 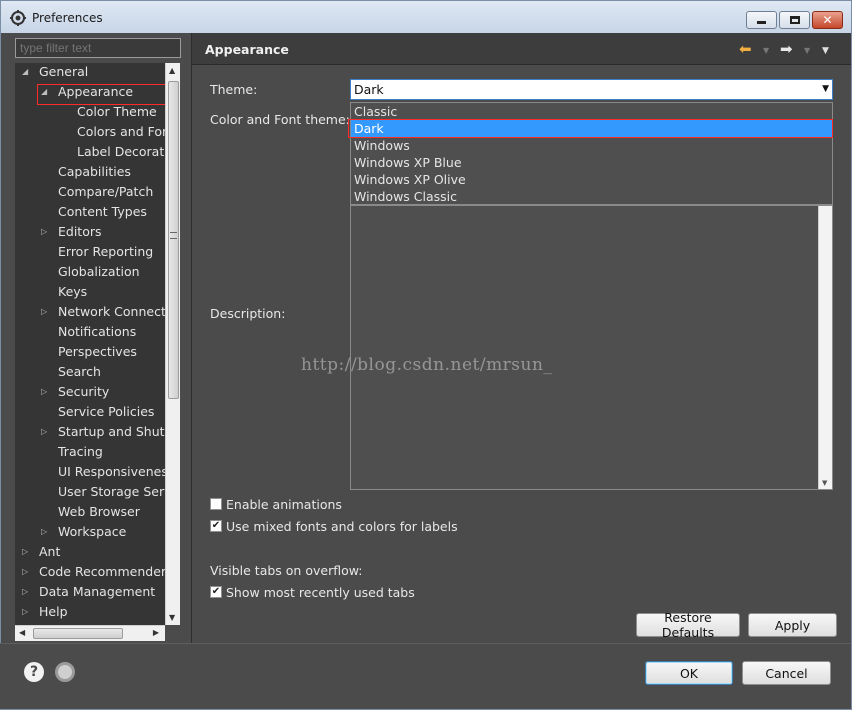 I want to click on tree-item-label: Workspace, so click(x=92, y=531).